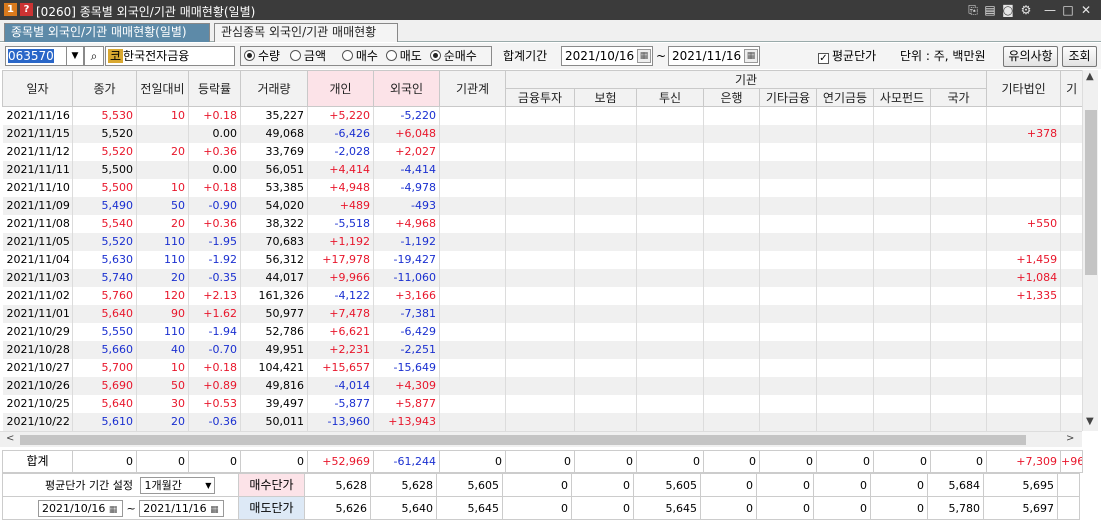 This screenshot has width=1101, height=520. What do you see at coordinates (543, 403) in the screenshot?
I see `table-row: 2021/10/25 5,640 30 +0.53 39,497 -5,877 +5,877` at bounding box center [543, 403].